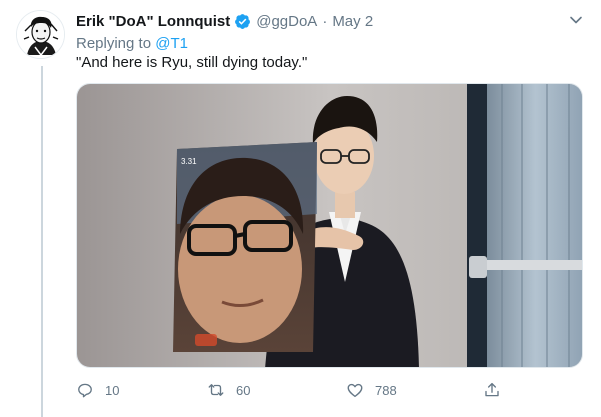  I want to click on display-name: Erik "DoA" Lonnquist, so click(153, 21).